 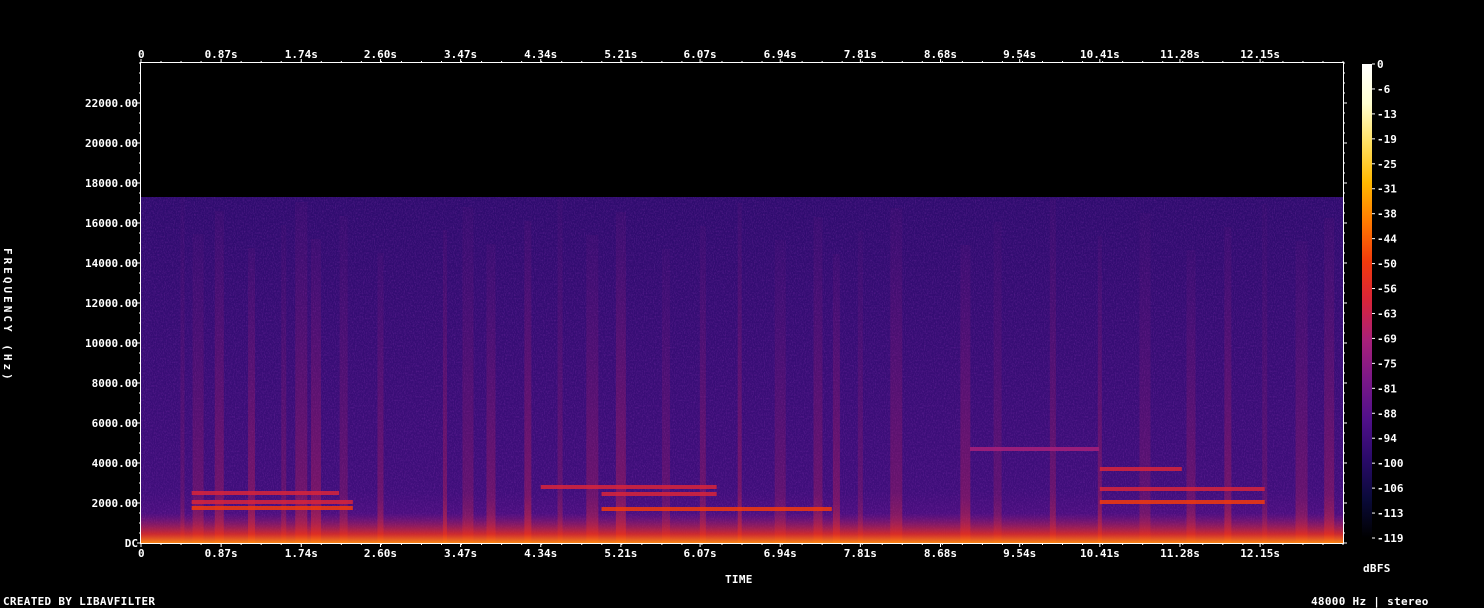 What do you see at coordinates (7, 315) in the screenshot?
I see `y-axis-label: FREQUENCY (Hz)` at bounding box center [7, 315].